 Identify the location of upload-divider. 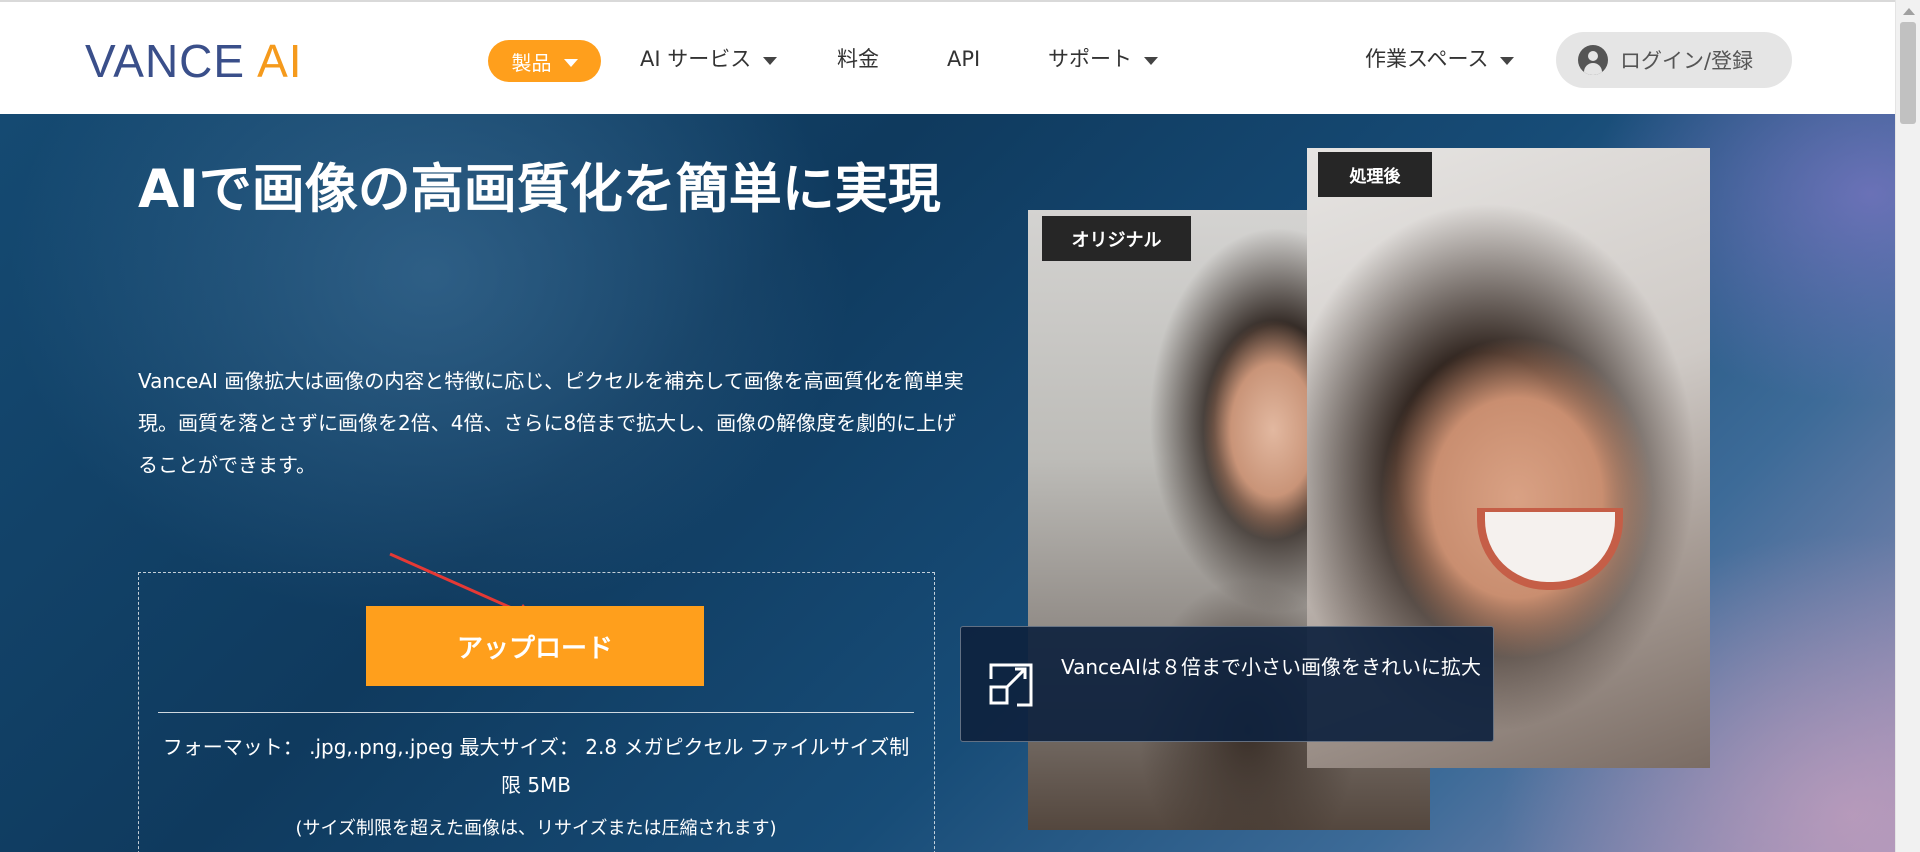
(536, 712).